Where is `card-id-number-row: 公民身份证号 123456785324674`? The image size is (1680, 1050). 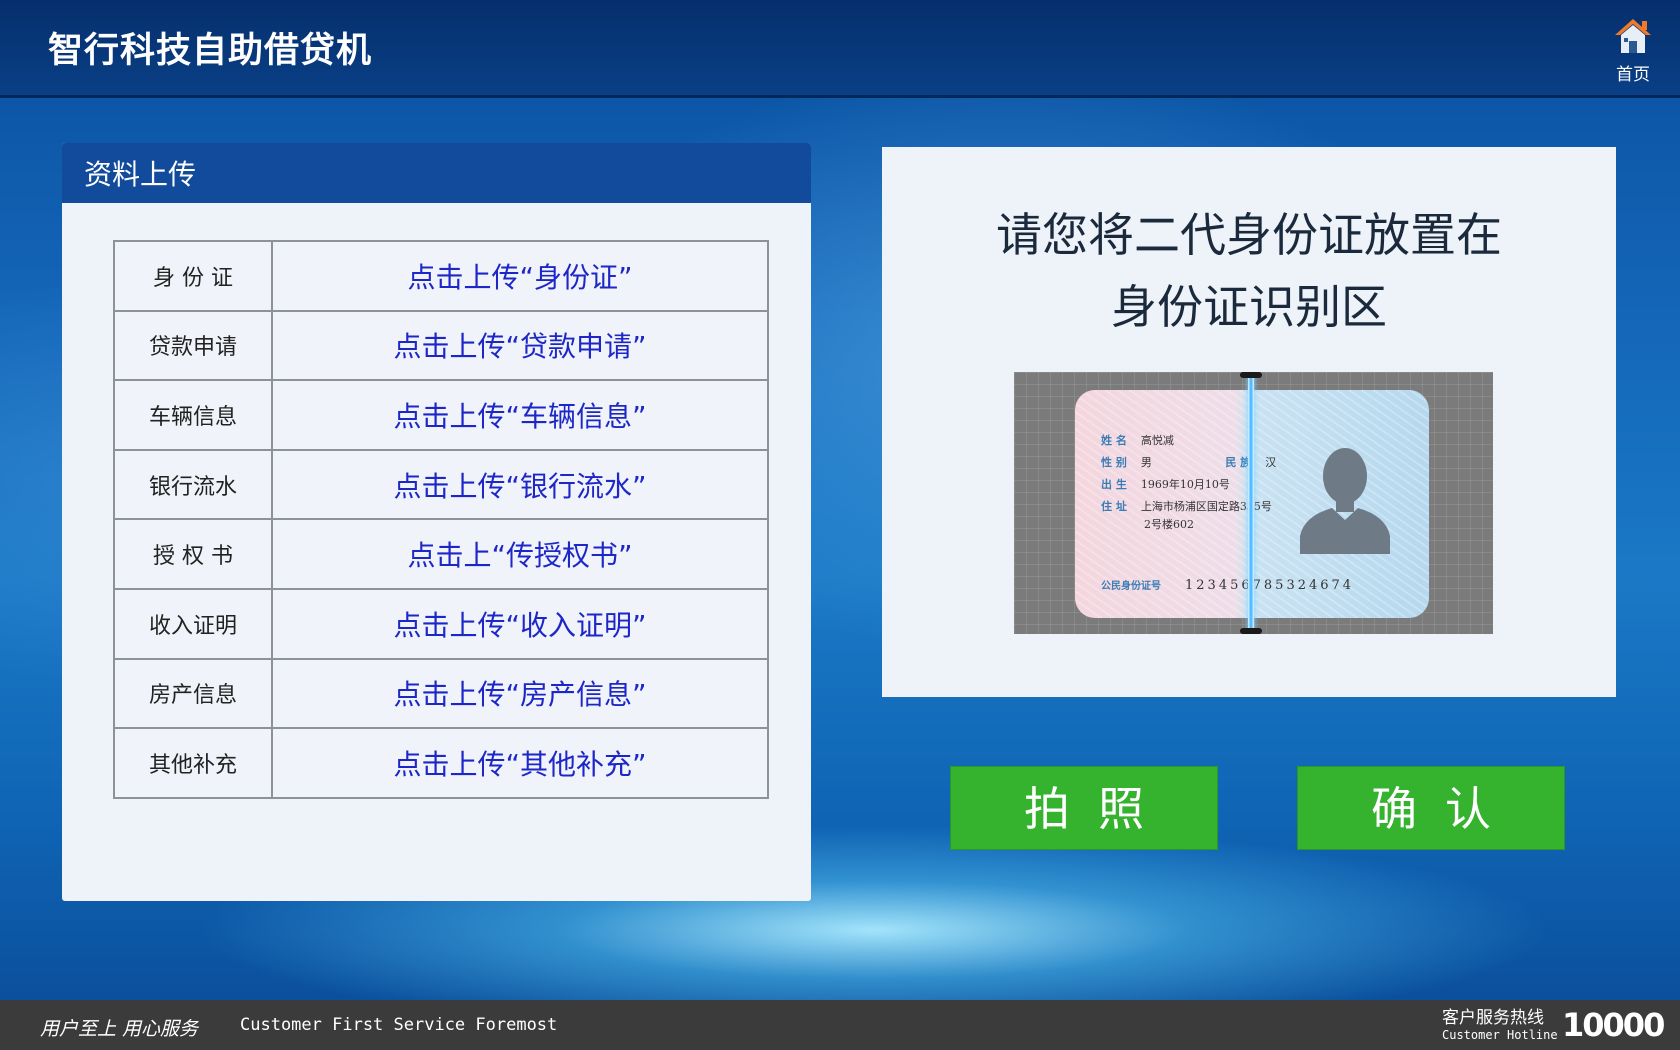
card-id-number-row: 公民身份证号 123456785324674 is located at coordinates (1228, 585).